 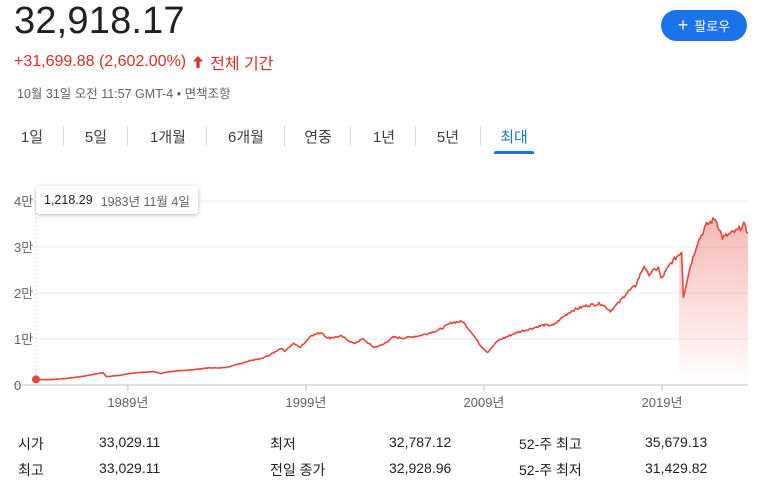 I want to click on tooltip-date: 1983년 11월 4일, so click(x=145, y=201).